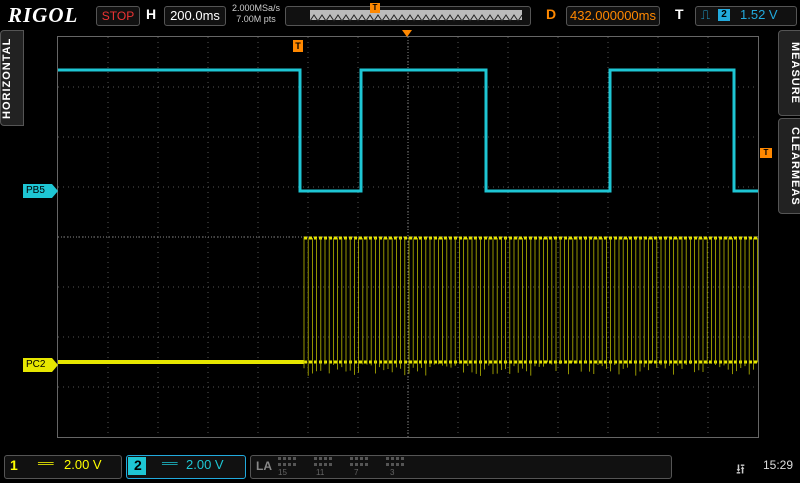  I want to click on channel2-scale: 2.00 V, so click(205, 464).